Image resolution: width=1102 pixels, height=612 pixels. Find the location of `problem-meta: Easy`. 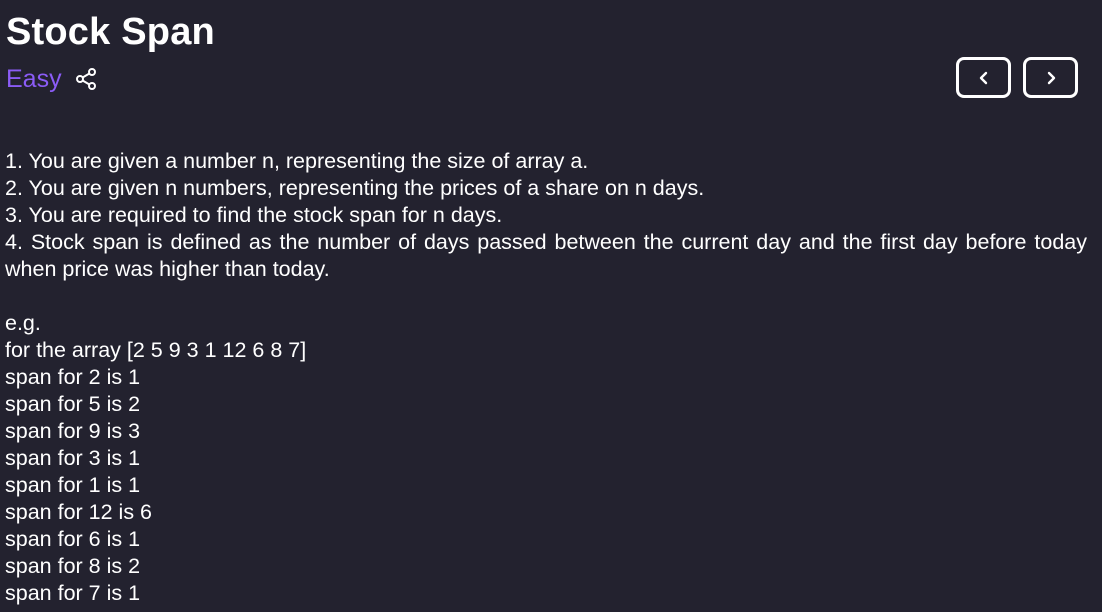

problem-meta: Easy is located at coordinates (52, 79).